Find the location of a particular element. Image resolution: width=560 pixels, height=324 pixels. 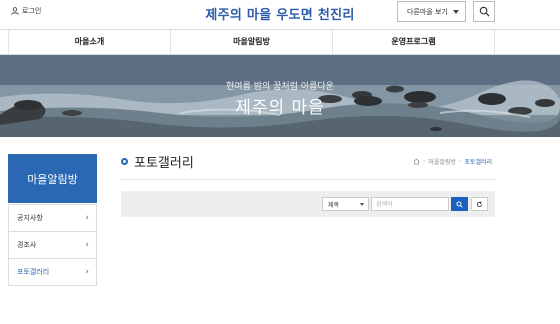

sidebar-item-notice: 공지사항 › is located at coordinates (52, 217).